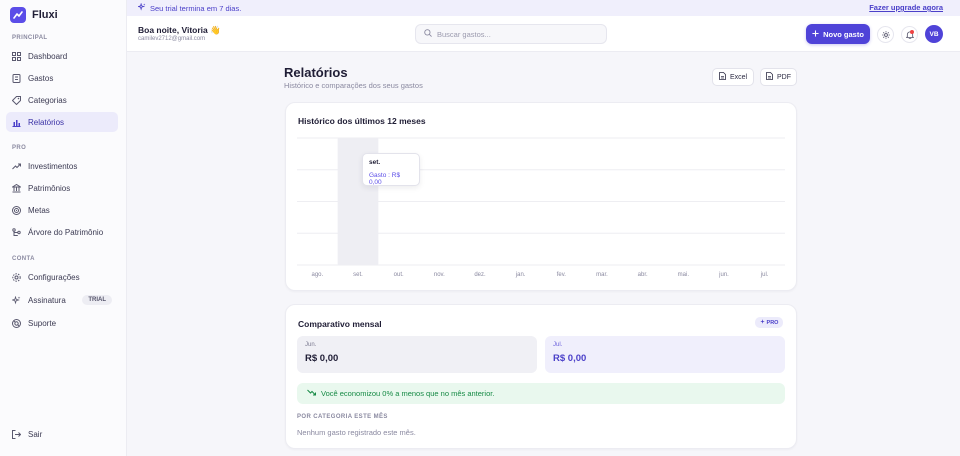 The width and height of the screenshot is (960, 456). I want to click on current-month-label: Jul., so click(558, 345).